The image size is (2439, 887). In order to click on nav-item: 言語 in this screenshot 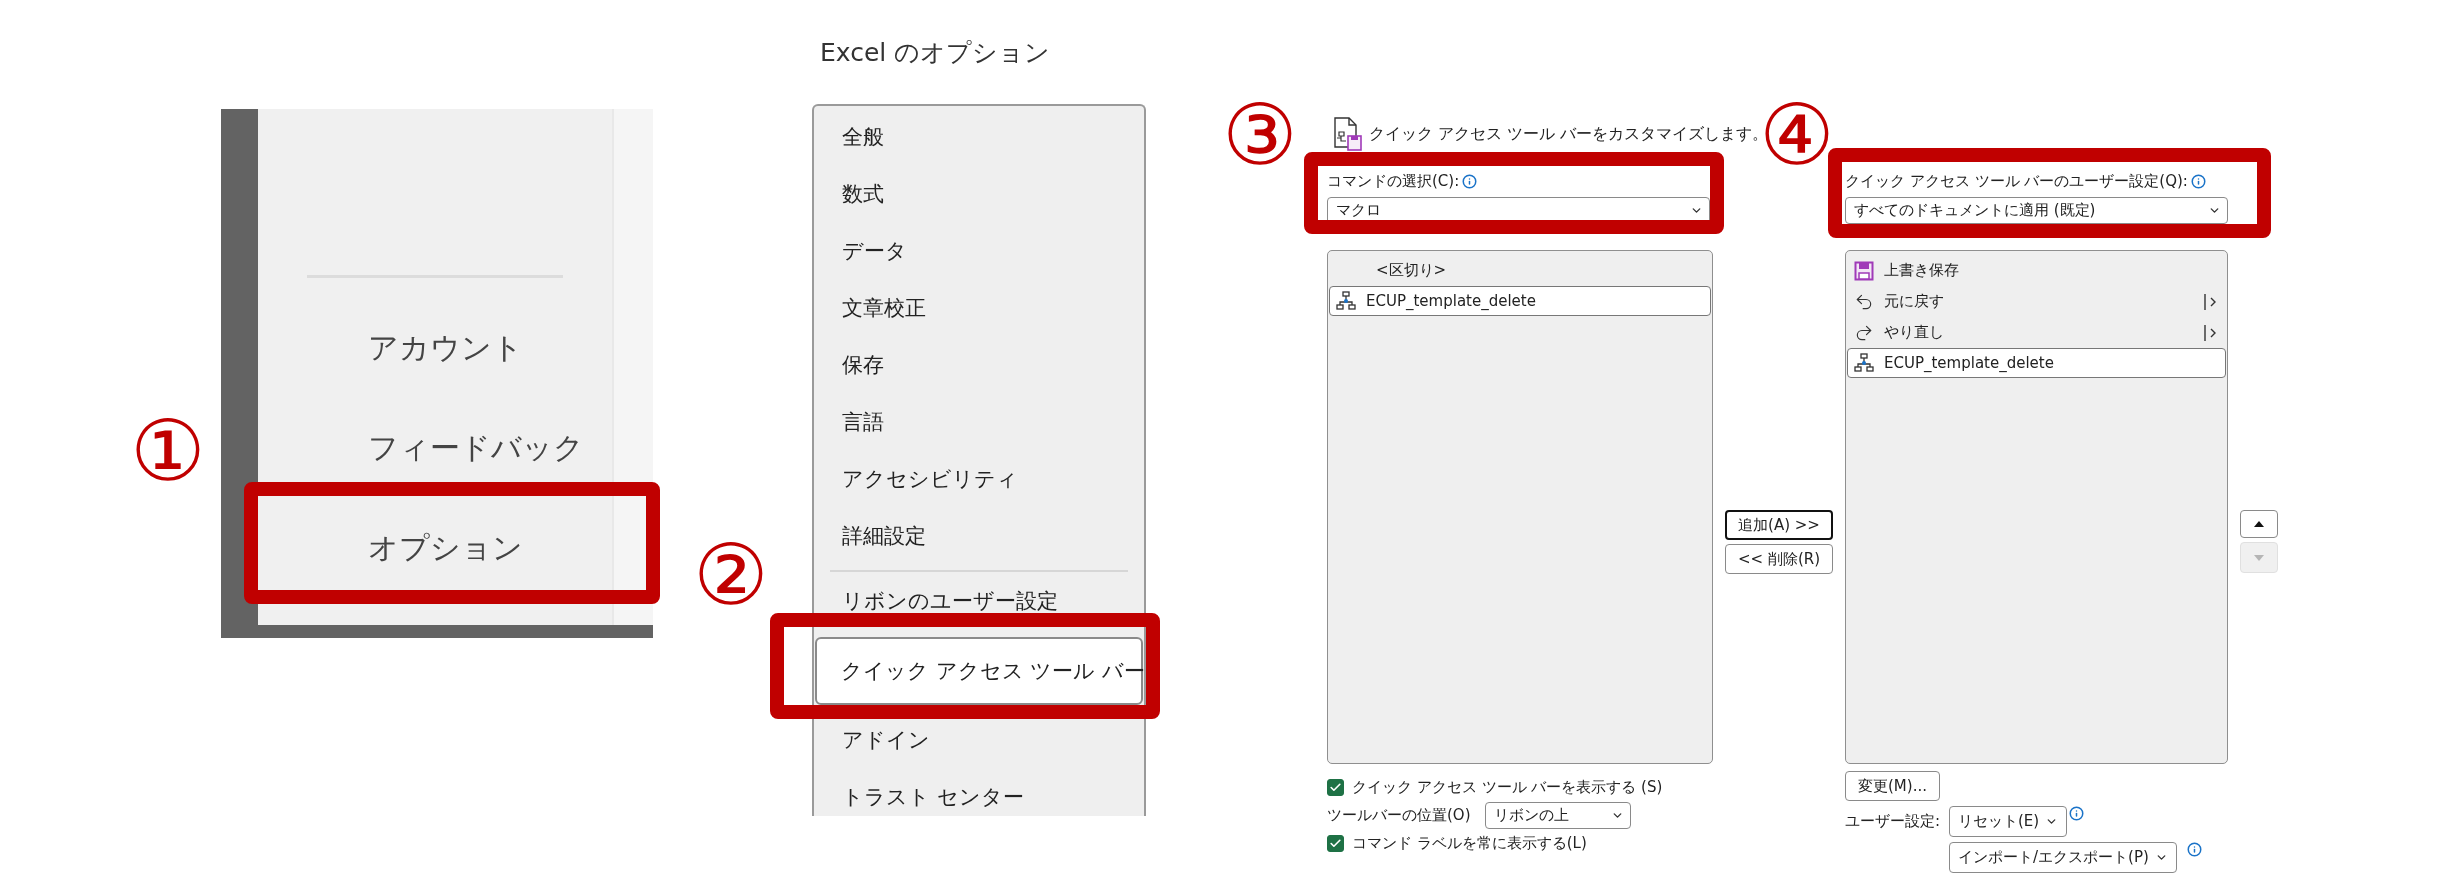, I will do `click(979, 421)`.